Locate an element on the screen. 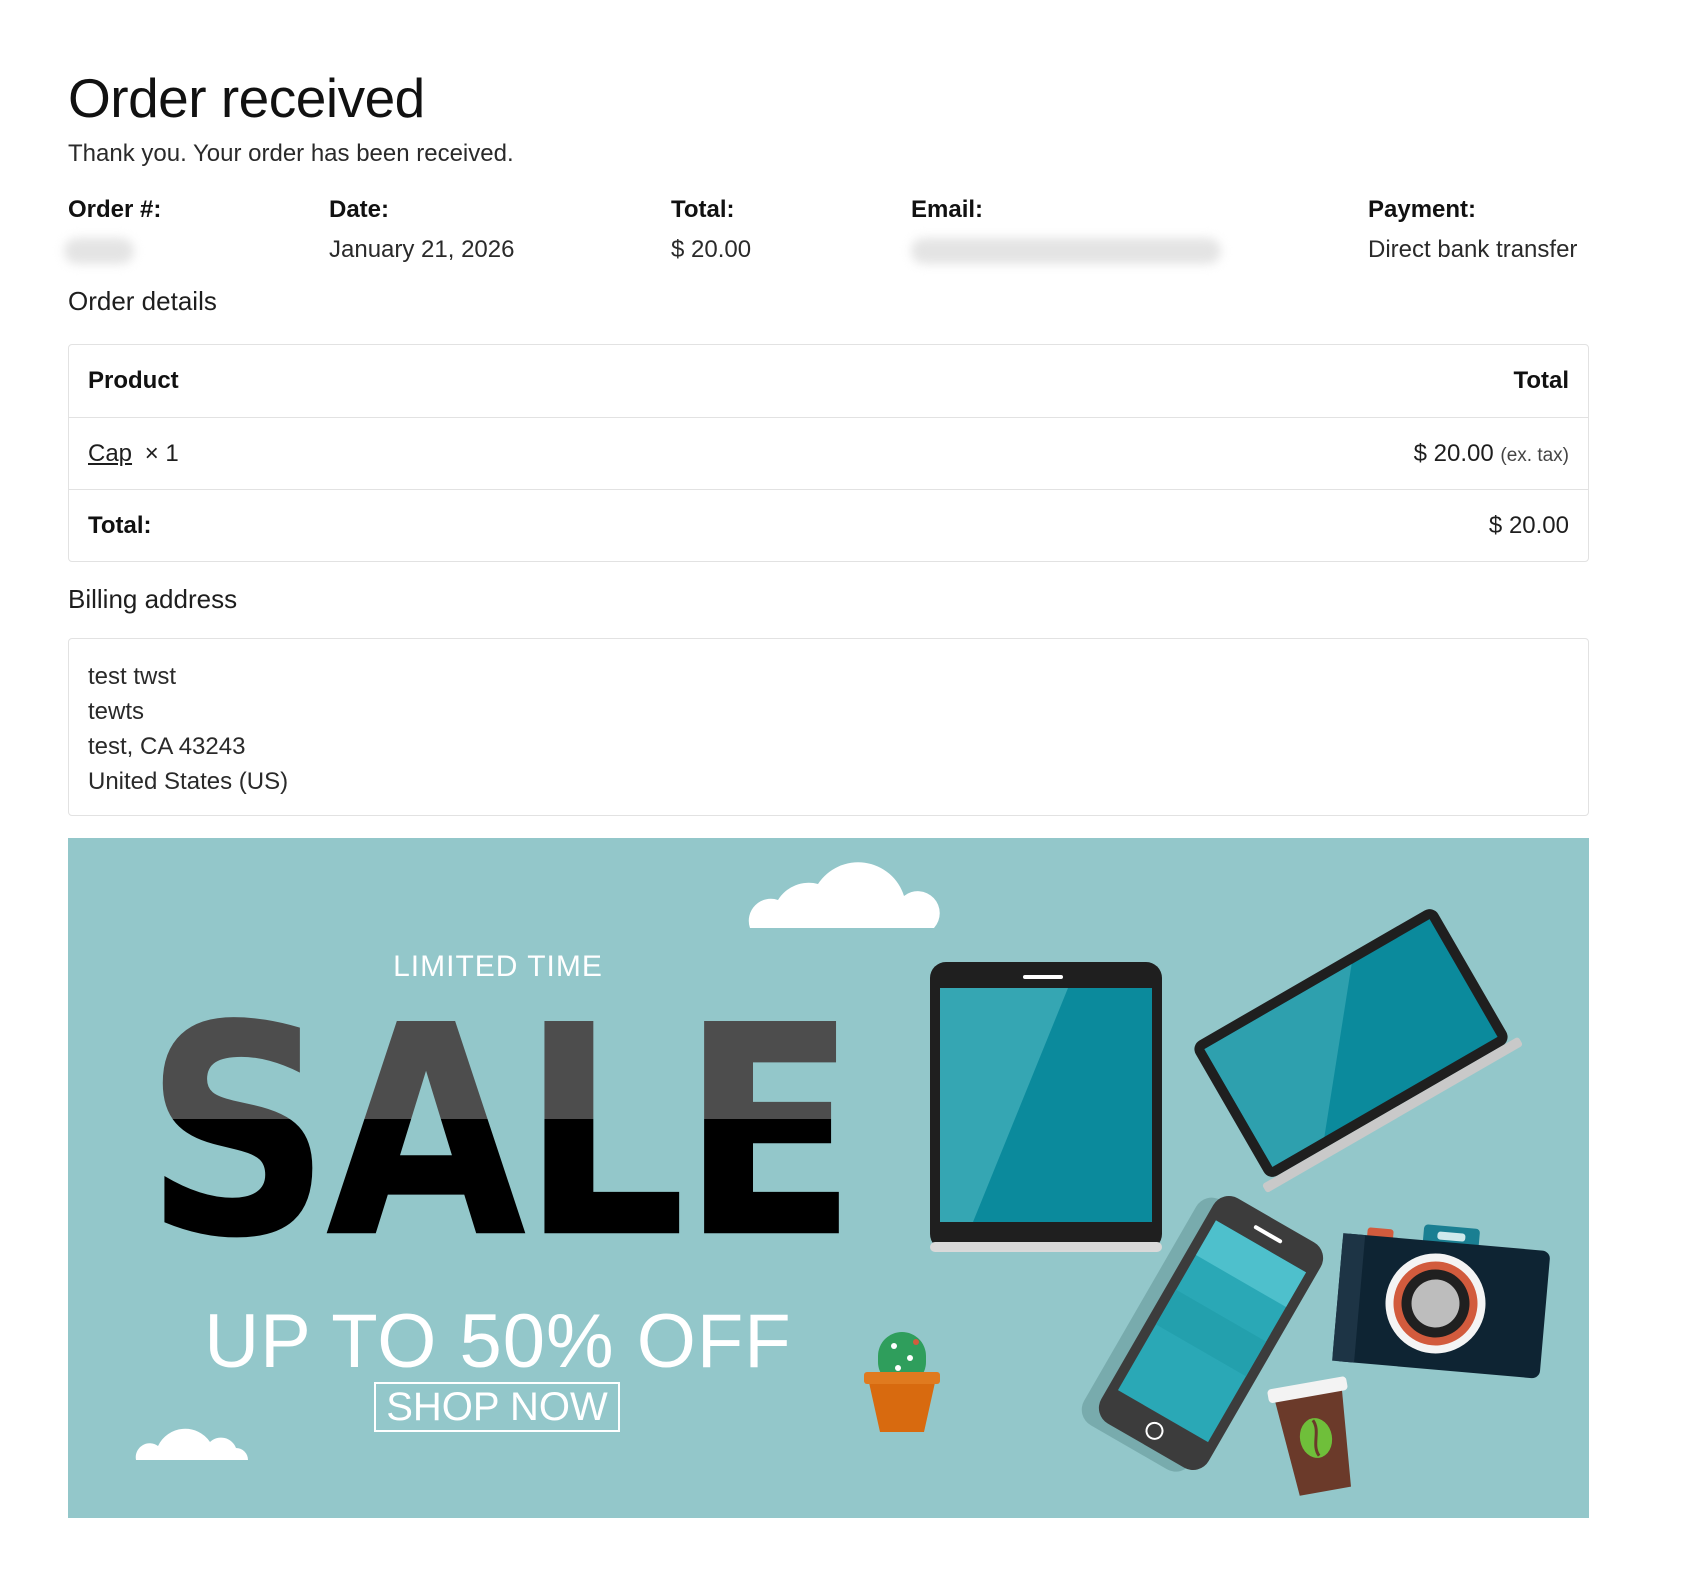 The width and height of the screenshot is (1694, 1584). order-email-label: Email: is located at coordinates (947, 209).